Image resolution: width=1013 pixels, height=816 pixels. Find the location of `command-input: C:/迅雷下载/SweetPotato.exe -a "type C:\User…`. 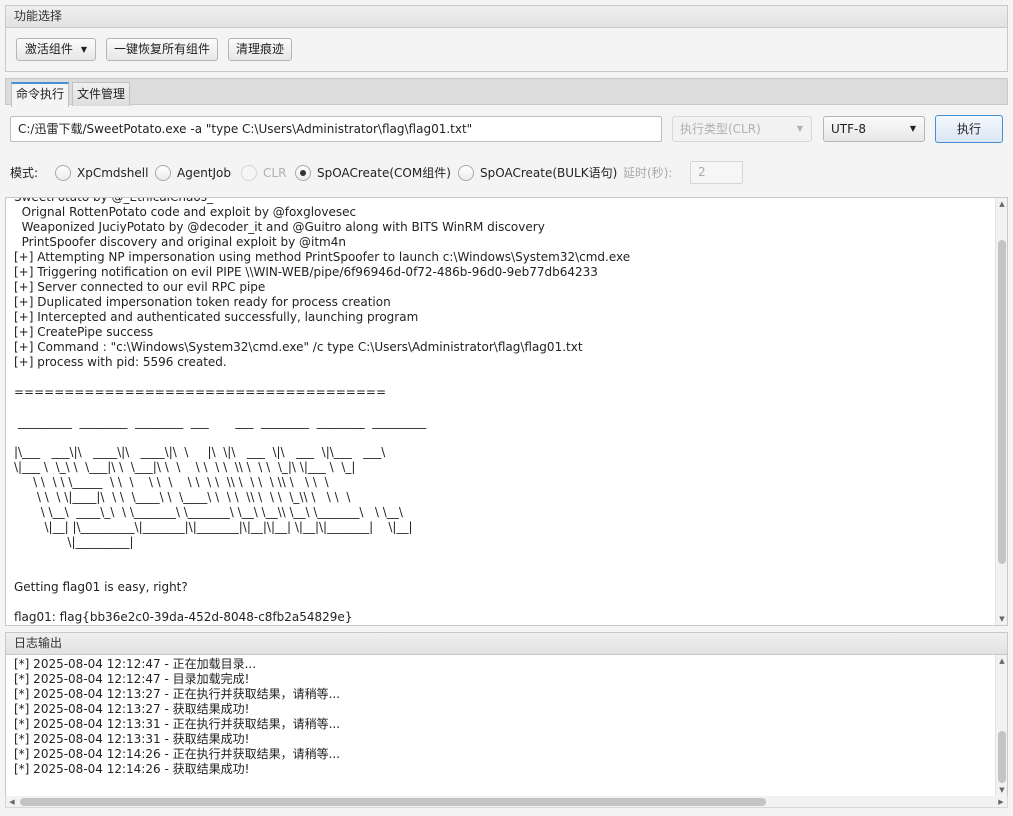

command-input: C:/迅雷下载/SweetPotato.exe -a "type C:\User… is located at coordinates (336, 129).